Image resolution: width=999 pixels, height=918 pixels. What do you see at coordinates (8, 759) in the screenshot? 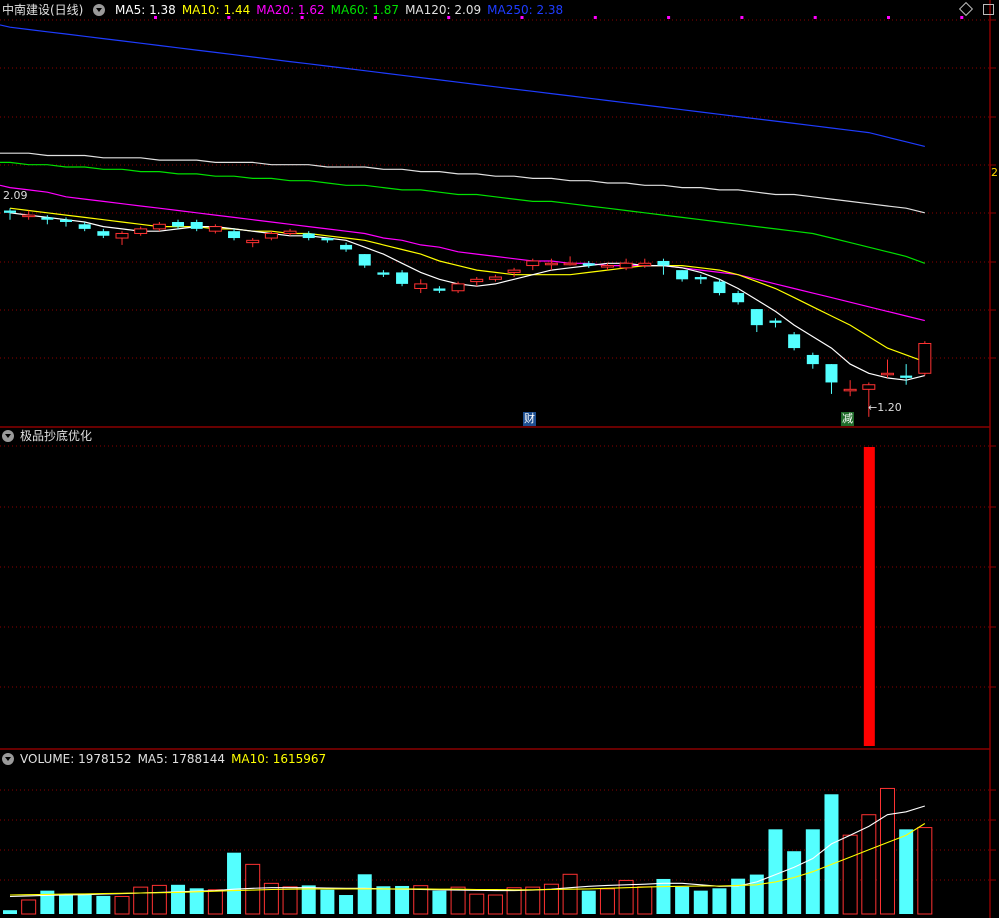
I see `volume-dropdown-icon` at bounding box center [8, 759].